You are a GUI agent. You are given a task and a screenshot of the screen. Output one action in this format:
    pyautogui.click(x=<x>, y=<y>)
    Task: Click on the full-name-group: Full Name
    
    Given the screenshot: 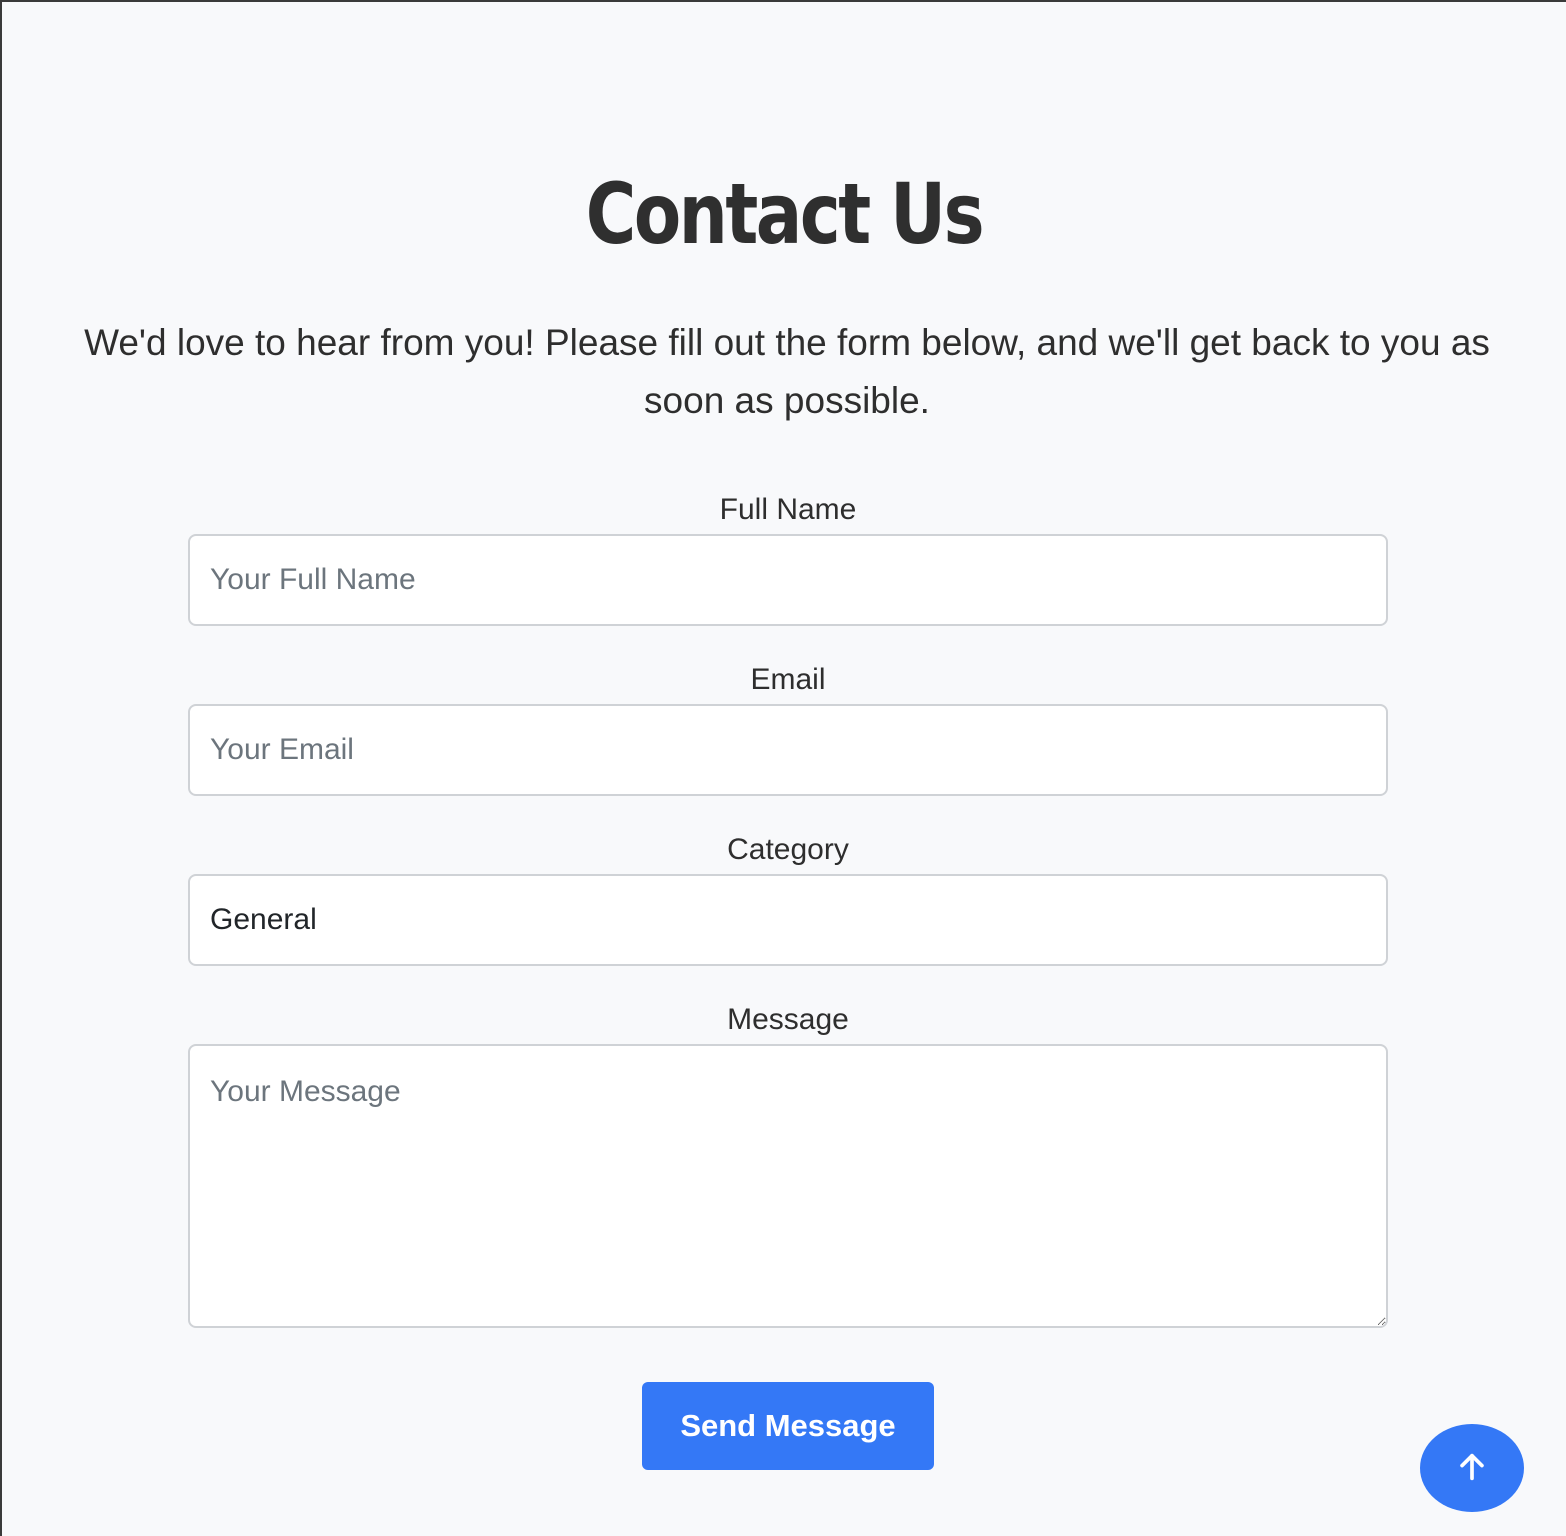 What is the action you would take?
    pyautogui.click(x=788, y=558)
    